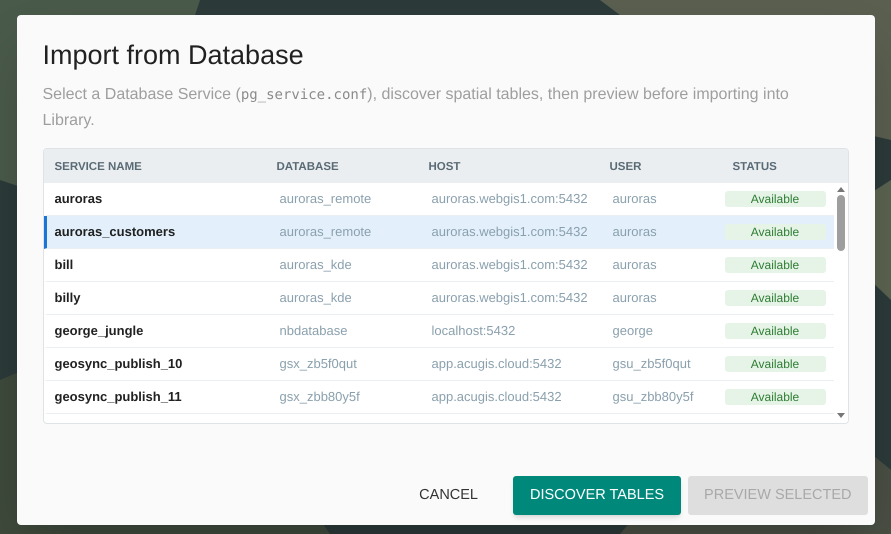  Describe the element at coordinates (78, 198) in the screenshot. I see `service-name: auroras` at that location.